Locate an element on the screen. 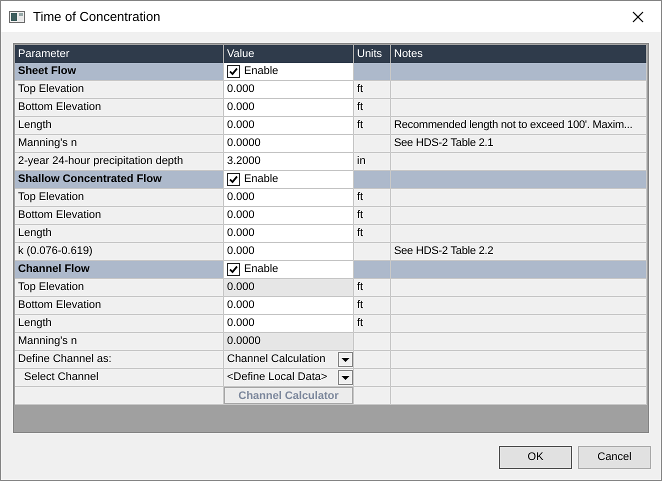 This screenshot has width=662, height=481. dropdown: Channel Calculation is located at coordinates (289, 360).